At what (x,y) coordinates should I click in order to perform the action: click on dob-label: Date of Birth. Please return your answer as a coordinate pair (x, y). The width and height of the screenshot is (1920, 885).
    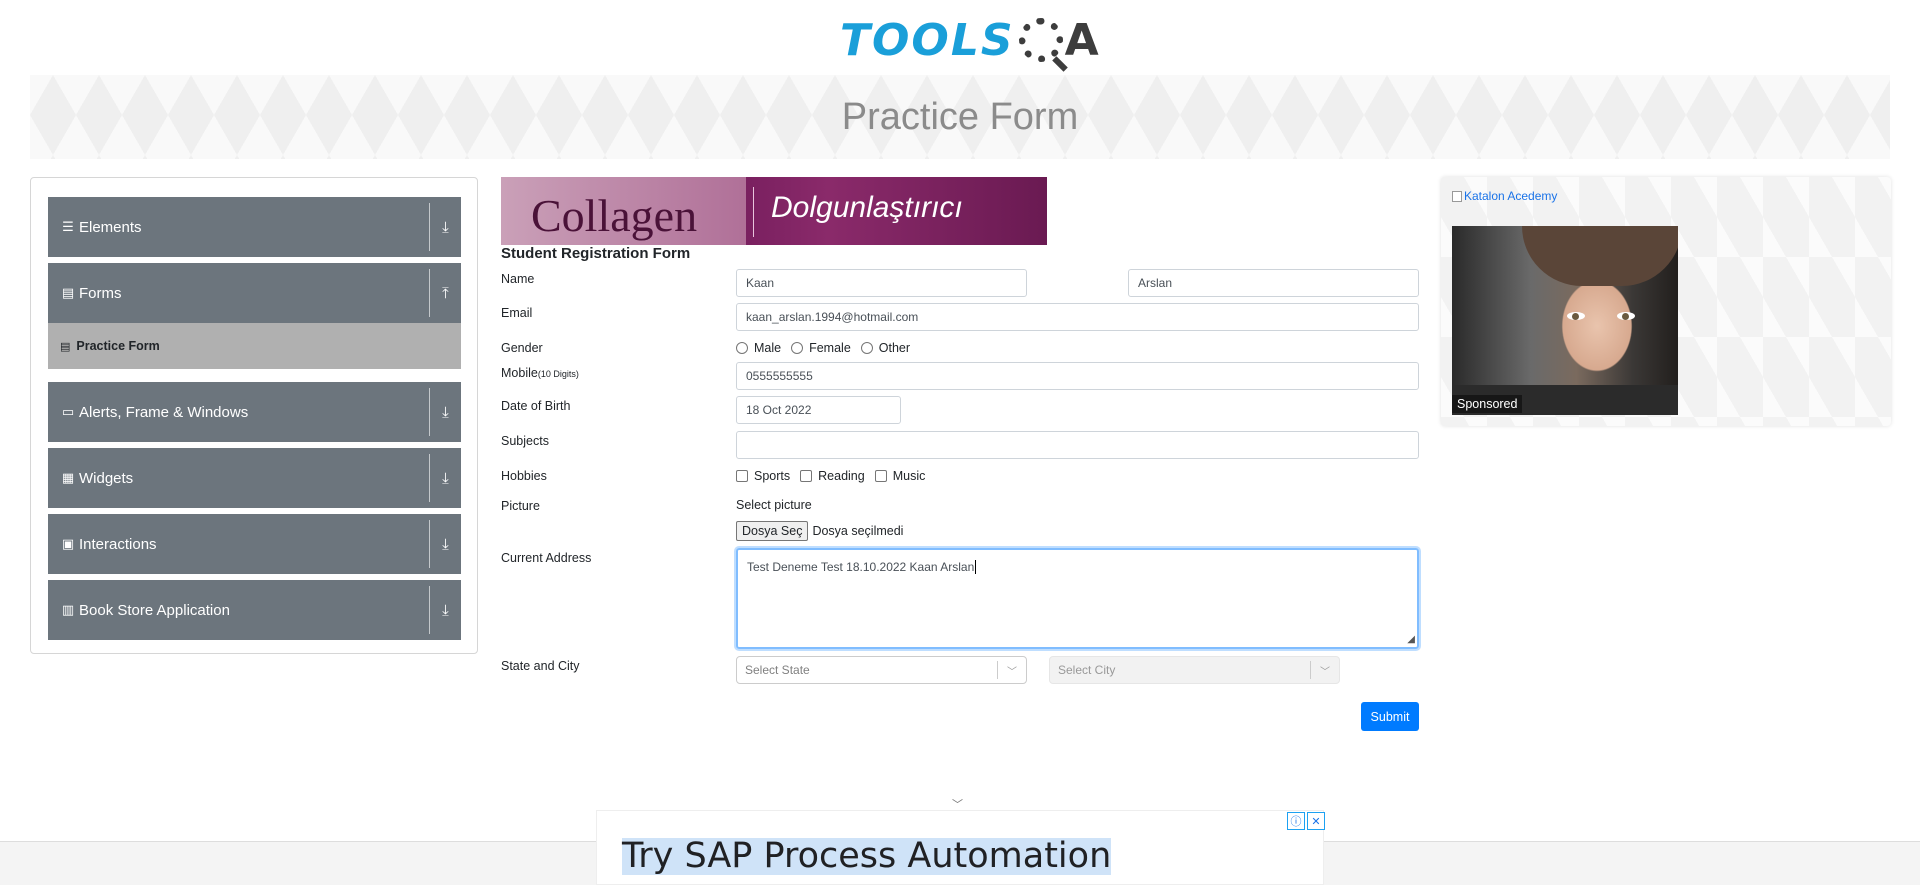
    Looking at the image, I should click on (536, 406).